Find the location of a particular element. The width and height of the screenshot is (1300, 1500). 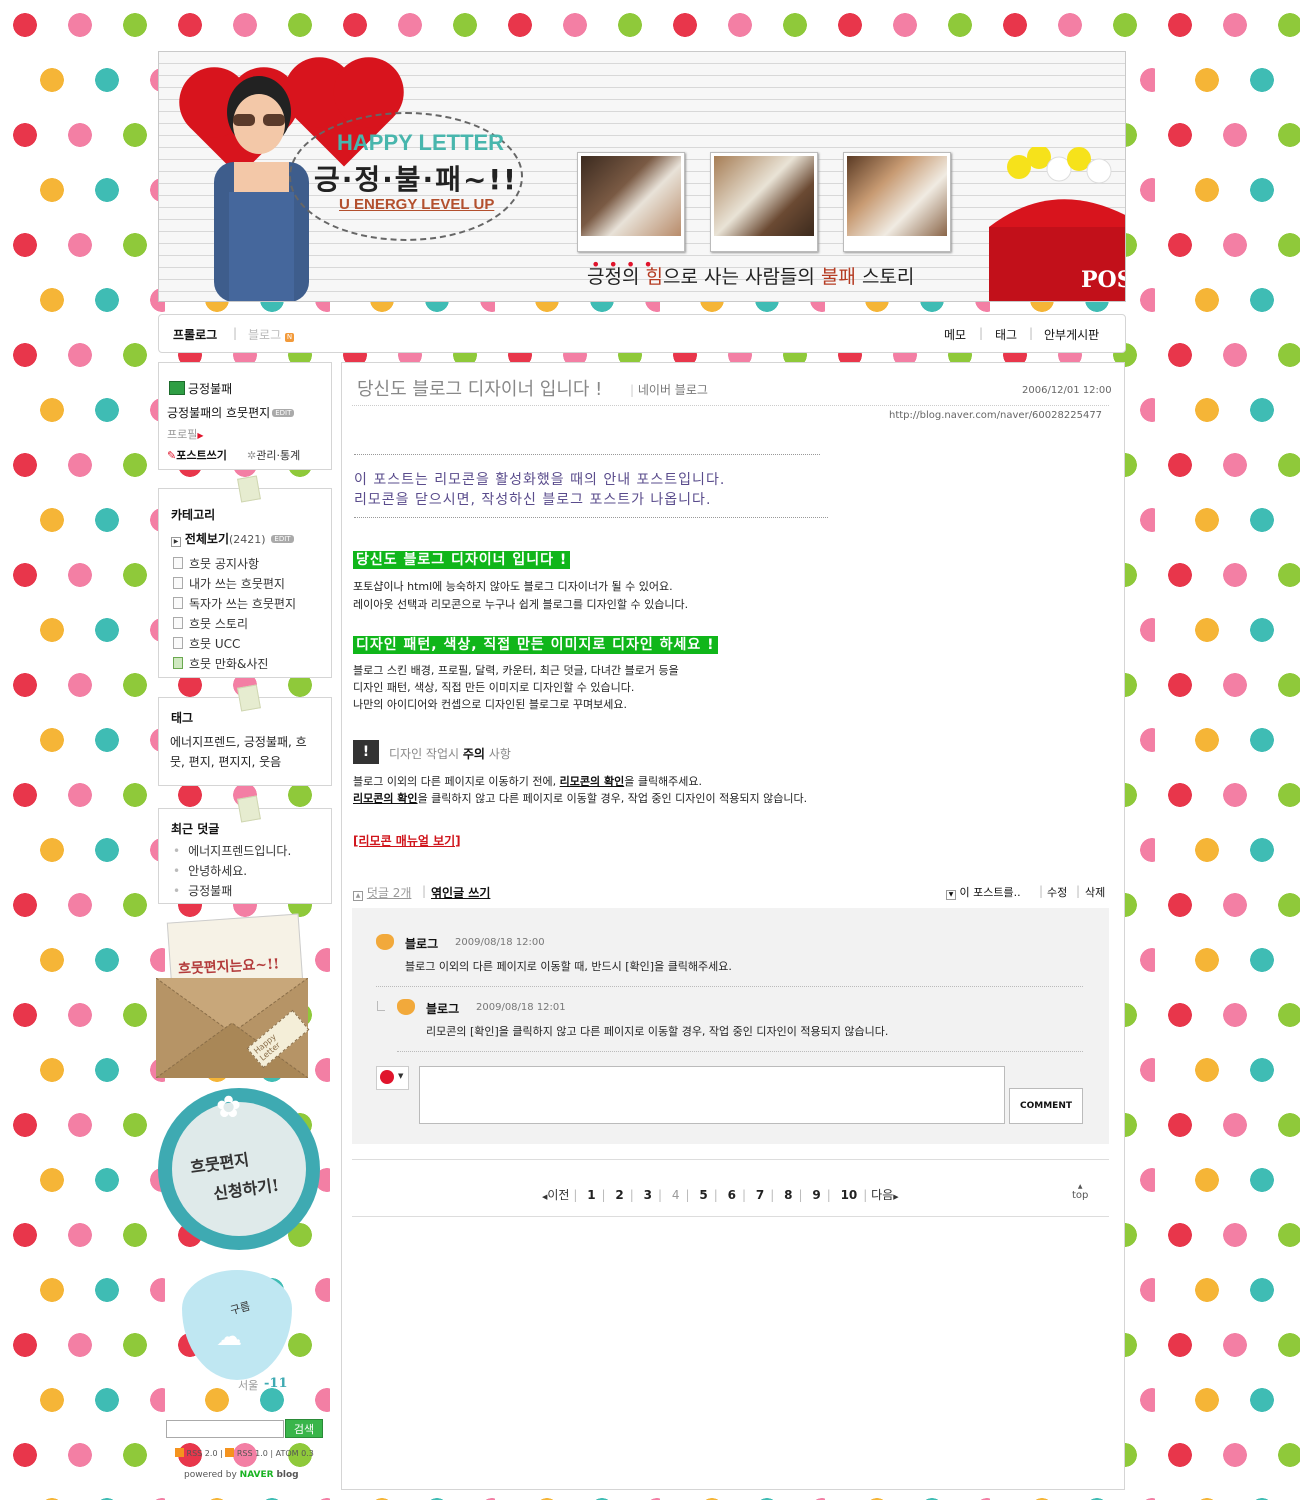

nav-prologue: 프롤로그 is located at coordinates (195, 334).